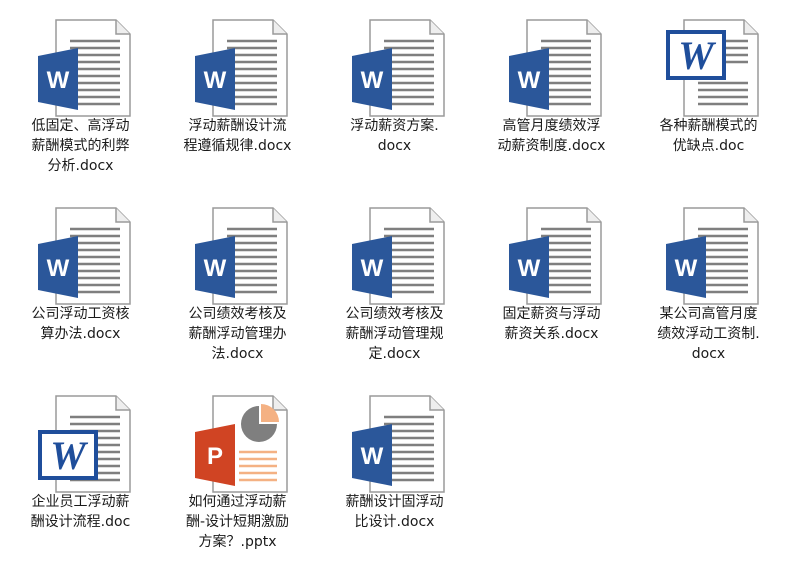 The image size is (803, 581). What do you see at coordinates (237, 522) in the screenshot?
I see `file-name: 如何通过浮动薪 酬-设计短期激励 方案？.pptx` at bounding box center [237, 522].